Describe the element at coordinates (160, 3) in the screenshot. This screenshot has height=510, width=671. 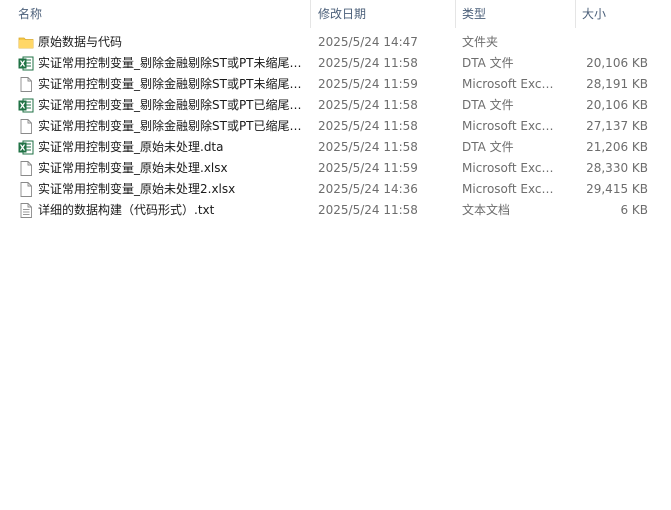
I see `sort-indicator: ^` at that location.